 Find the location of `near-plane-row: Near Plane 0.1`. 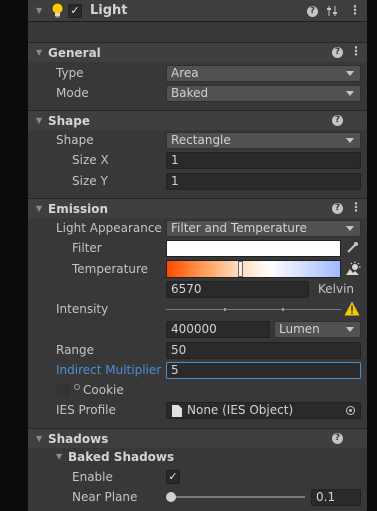

near-plane-row: Near Plane 0.1 is located at coordinates (197, 497).